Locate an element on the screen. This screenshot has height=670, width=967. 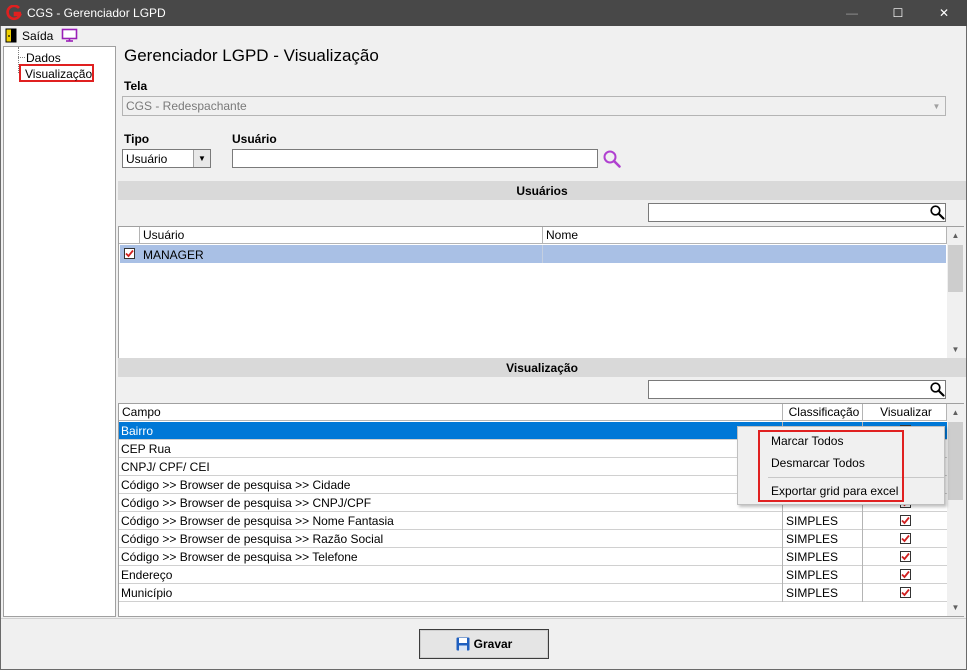
floppy-disk-icon is located at coordinates (463, 644).